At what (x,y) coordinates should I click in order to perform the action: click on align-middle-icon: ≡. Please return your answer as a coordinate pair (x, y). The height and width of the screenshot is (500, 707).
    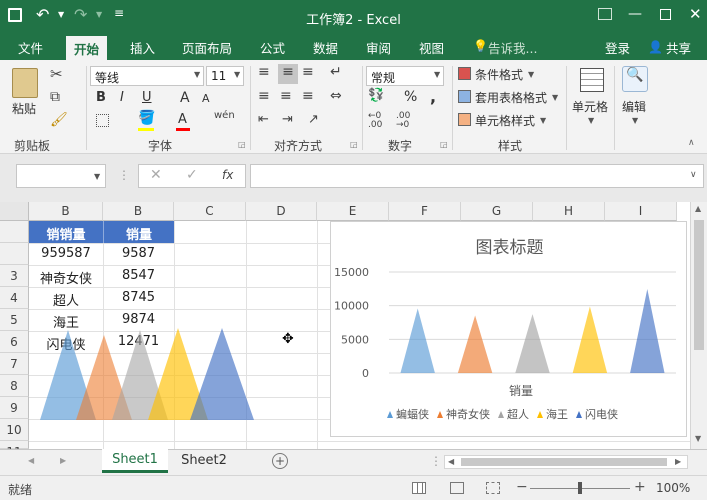
    Looking at the image, I should click on (288, 74).